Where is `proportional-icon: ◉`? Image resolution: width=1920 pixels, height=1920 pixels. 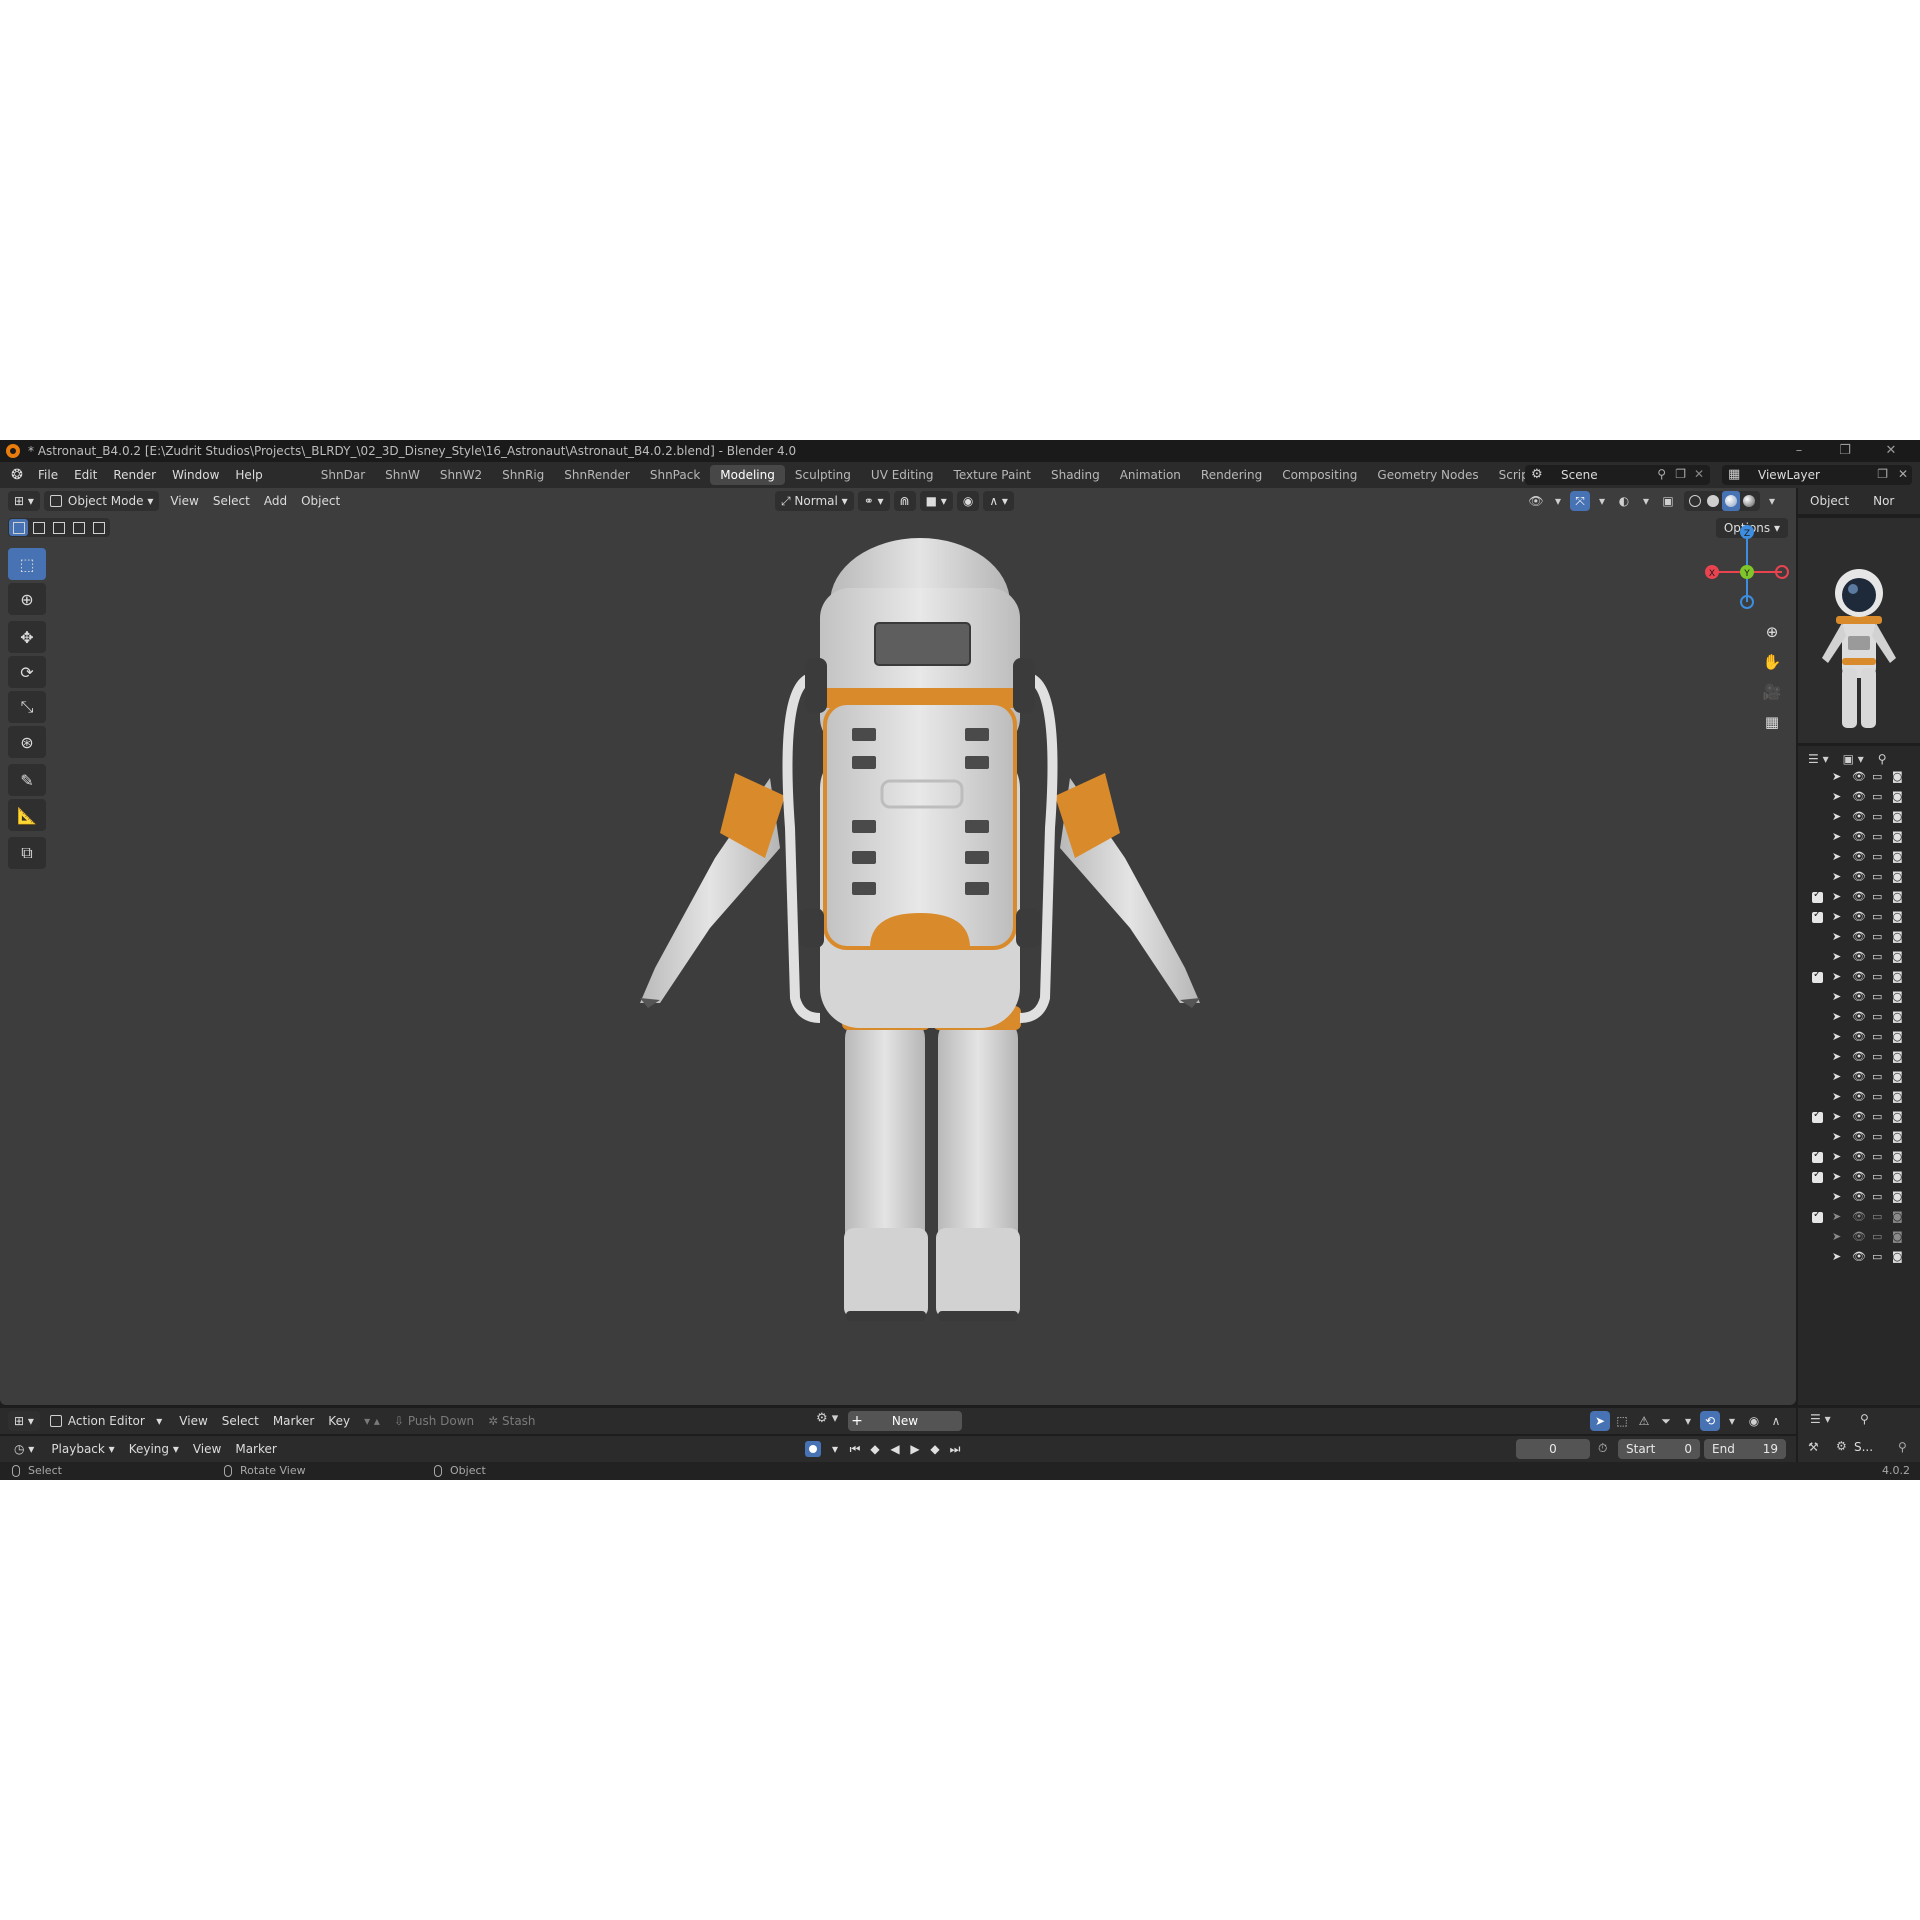 proportional-icon: ◉ is located at coordinates (1754, 1421).